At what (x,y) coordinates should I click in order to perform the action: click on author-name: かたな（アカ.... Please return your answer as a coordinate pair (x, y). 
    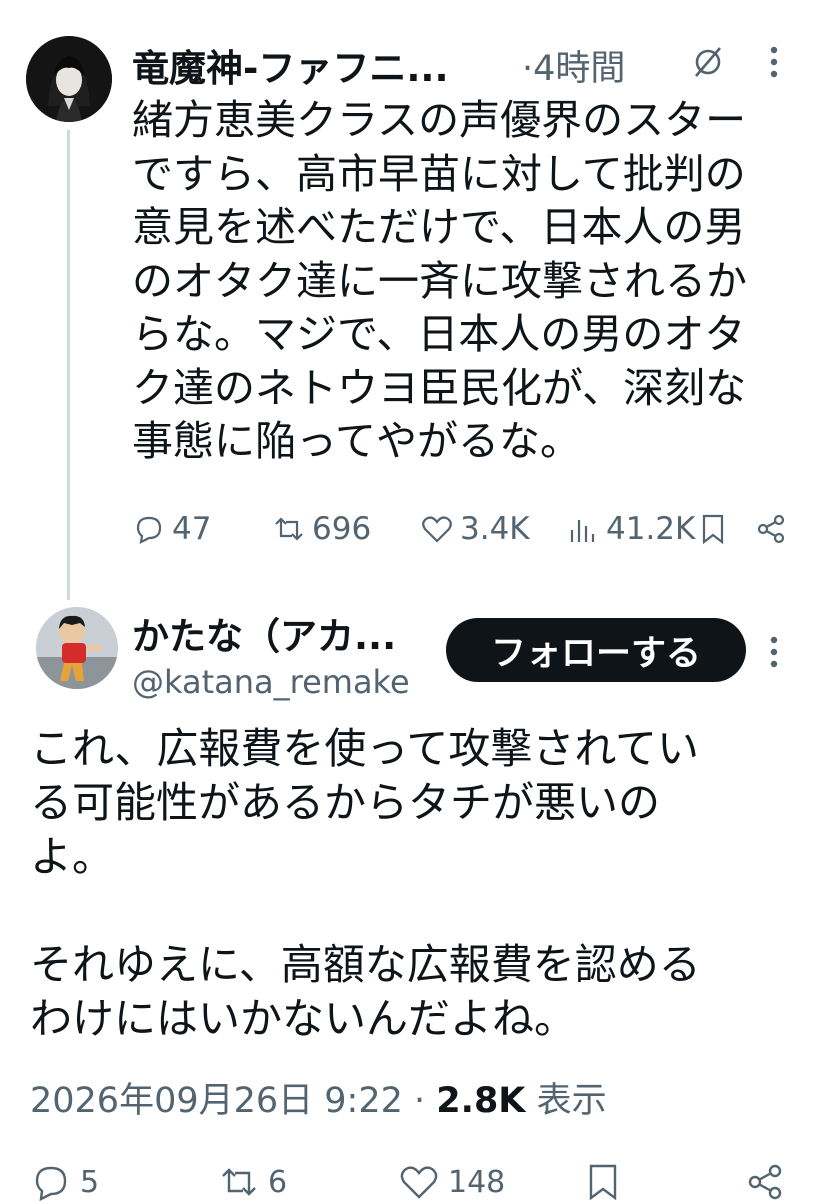
    Looking at the image, I should click on (264, 633).